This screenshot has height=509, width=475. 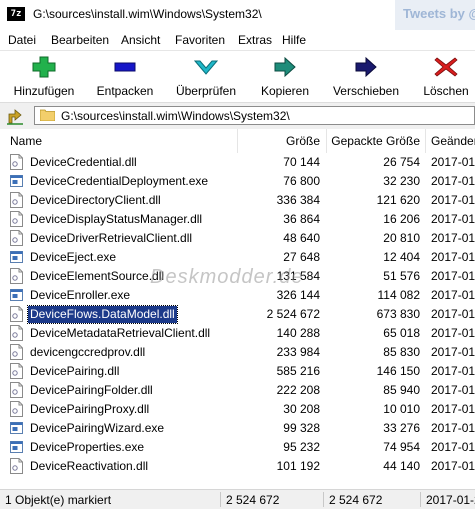 I want to click on selection-status: 1 Objekt(e) markiert, so click(x=58, y=500).